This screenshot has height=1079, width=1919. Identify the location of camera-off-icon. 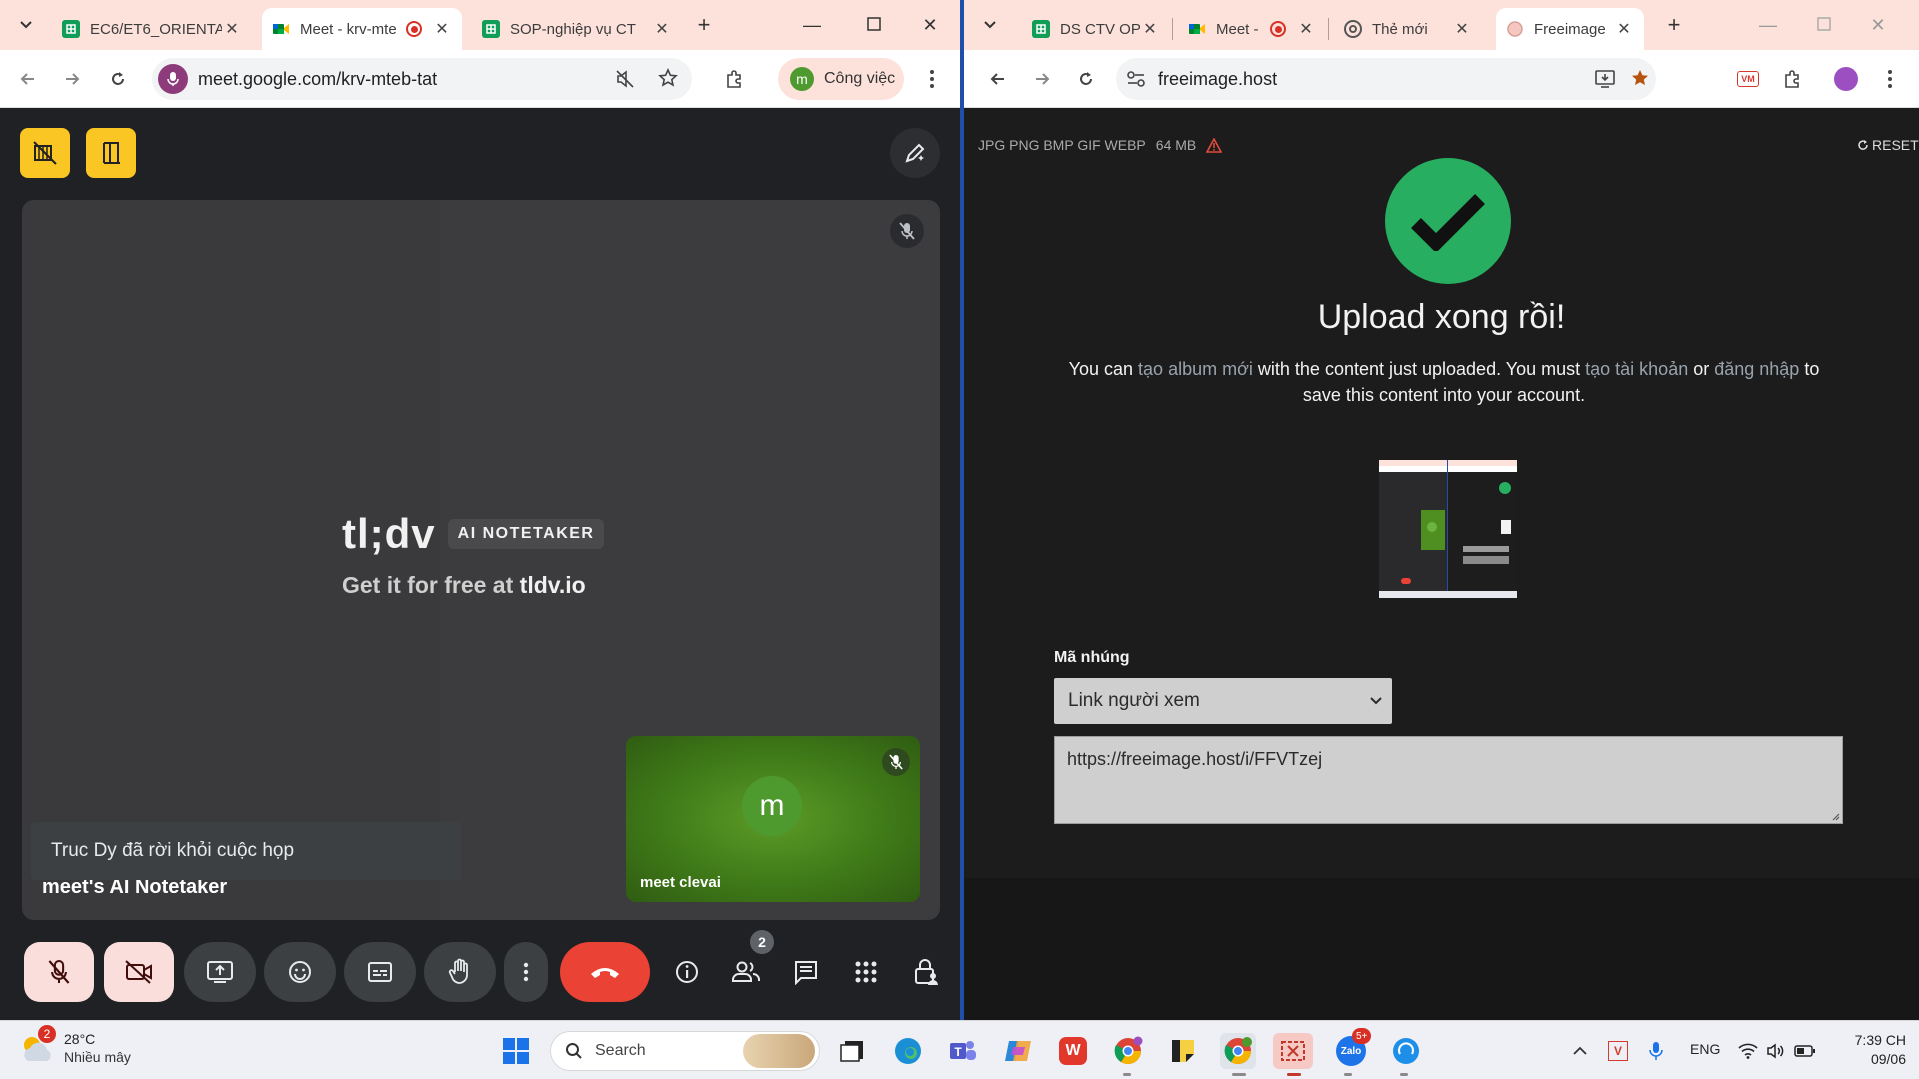
(138, 972).